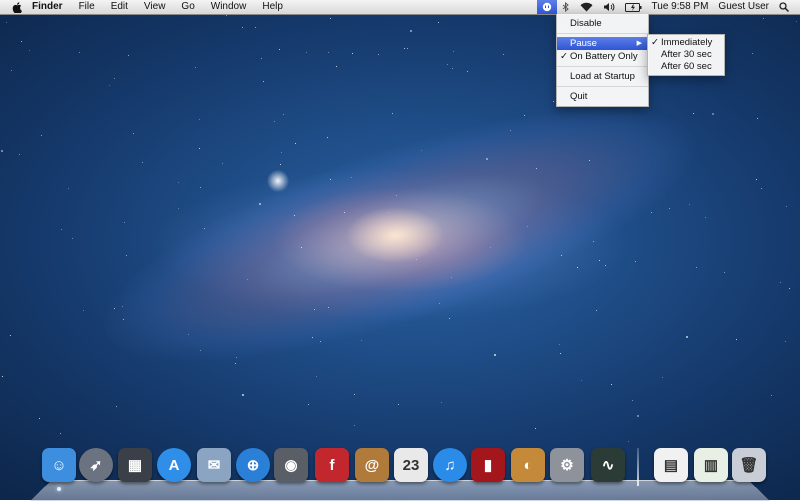 Image resolution: width=800 pixels, height=501 pixels. What do you see at coordinates (602, 96) in the screenshot?
I see `menu-item-quit: Quit` at bounding box center [602, 96].